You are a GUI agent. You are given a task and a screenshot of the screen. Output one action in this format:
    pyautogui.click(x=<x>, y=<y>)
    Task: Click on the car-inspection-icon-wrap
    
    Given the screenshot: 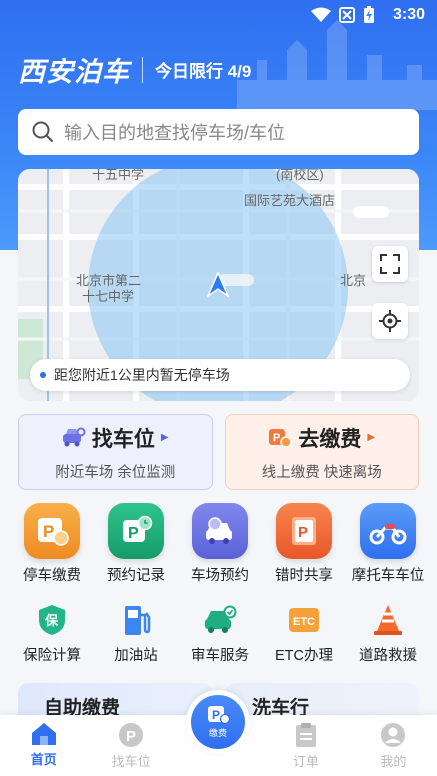 What is the action you would take?
    pyautogui.click(x=220, y=620)
    